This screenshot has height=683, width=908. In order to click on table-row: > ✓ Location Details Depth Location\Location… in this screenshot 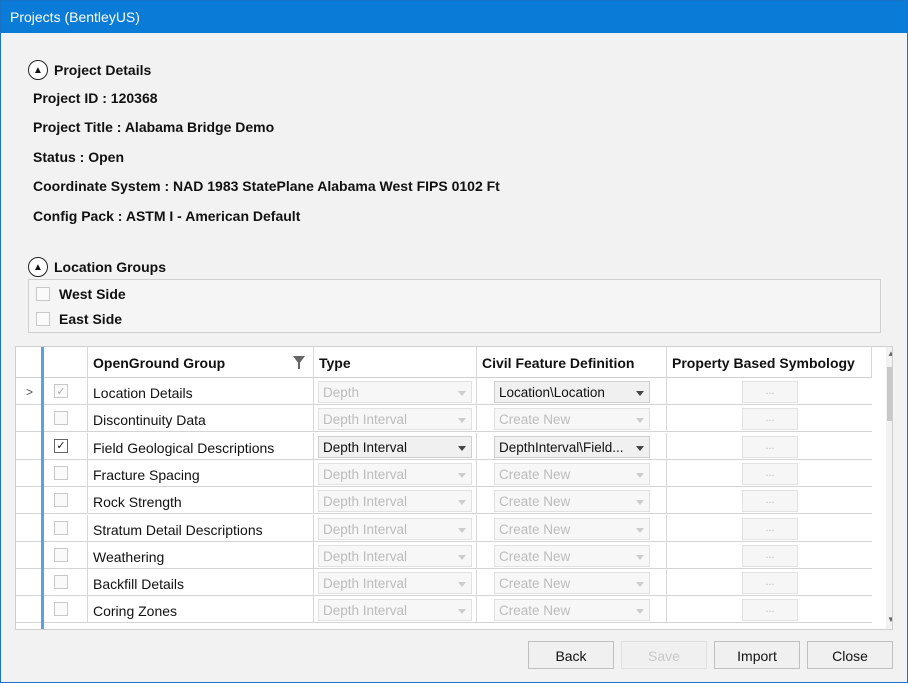, I will do `click(444, 391)`.